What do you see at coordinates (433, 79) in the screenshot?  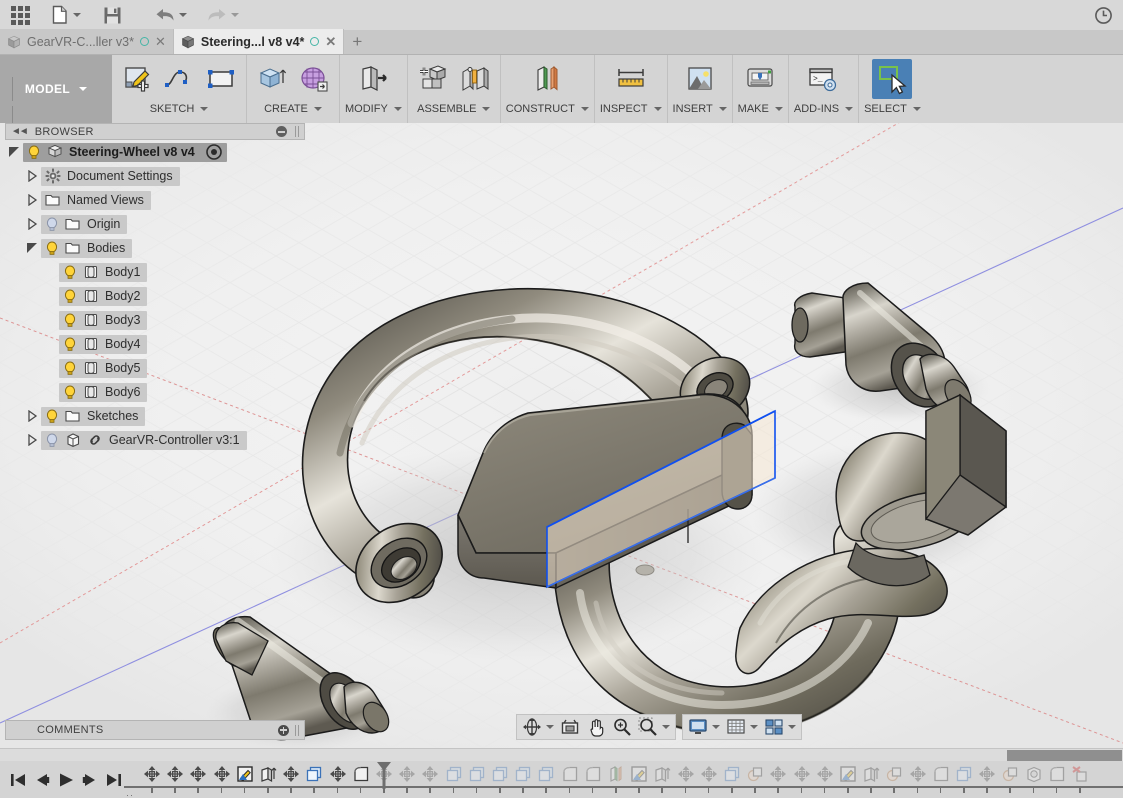 I see `new-component-icon` at bounding box center [433, 79].